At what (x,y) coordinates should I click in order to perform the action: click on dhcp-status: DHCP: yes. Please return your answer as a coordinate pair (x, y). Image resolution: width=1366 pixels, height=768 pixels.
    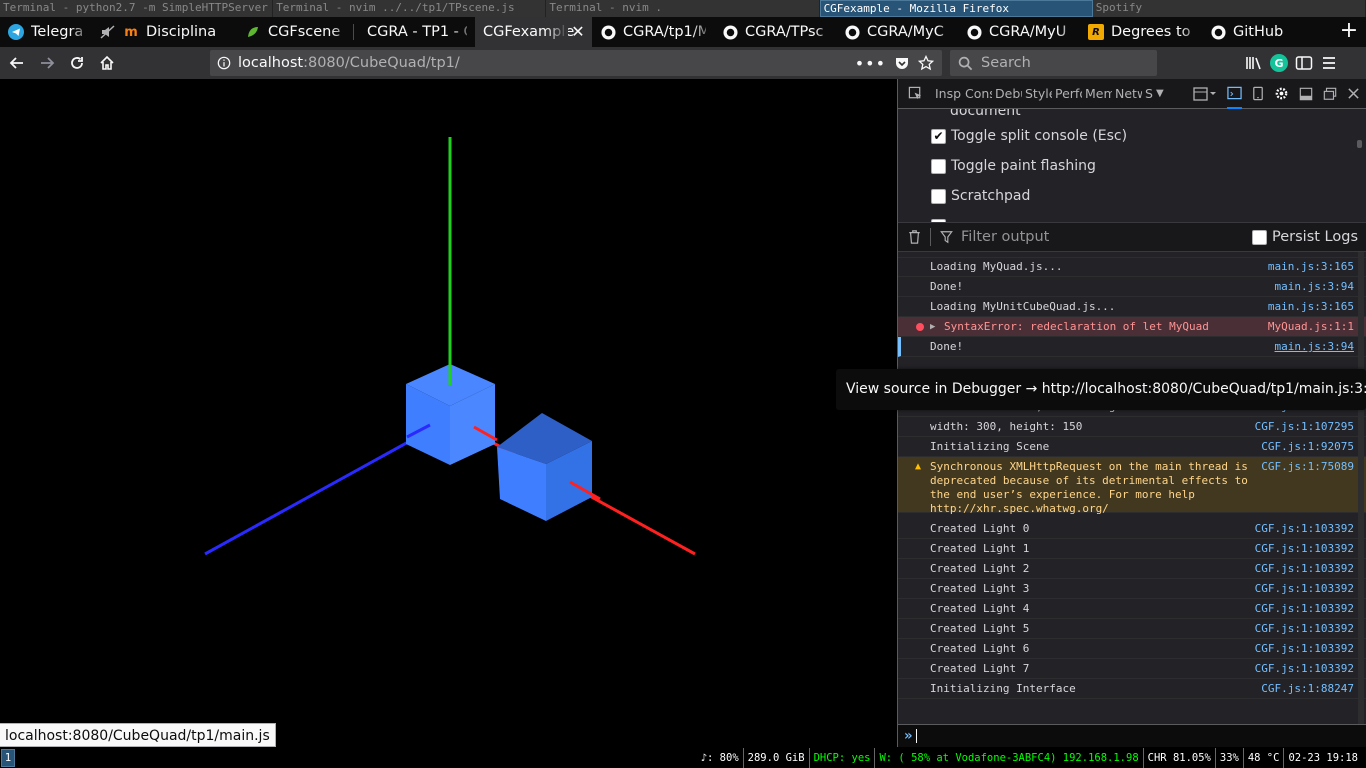
    Looking at the image, I should click on (841, 758).